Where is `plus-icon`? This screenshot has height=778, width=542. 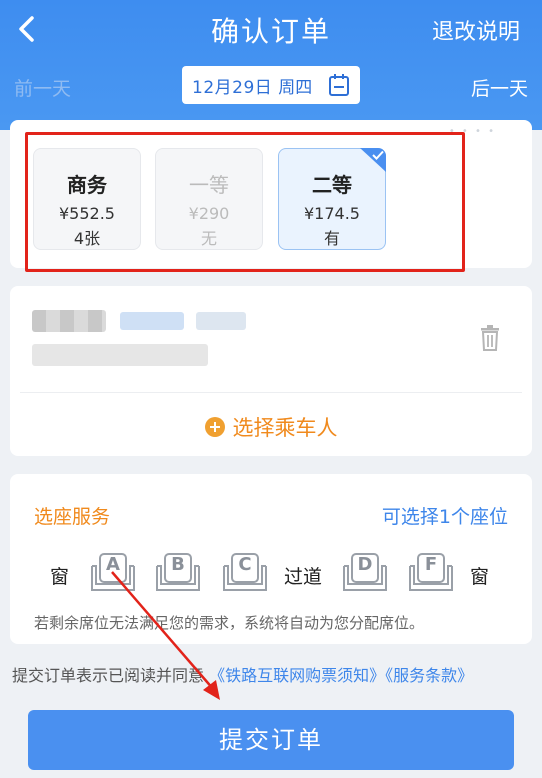 plus-icon is located at coordinates (214, 427).